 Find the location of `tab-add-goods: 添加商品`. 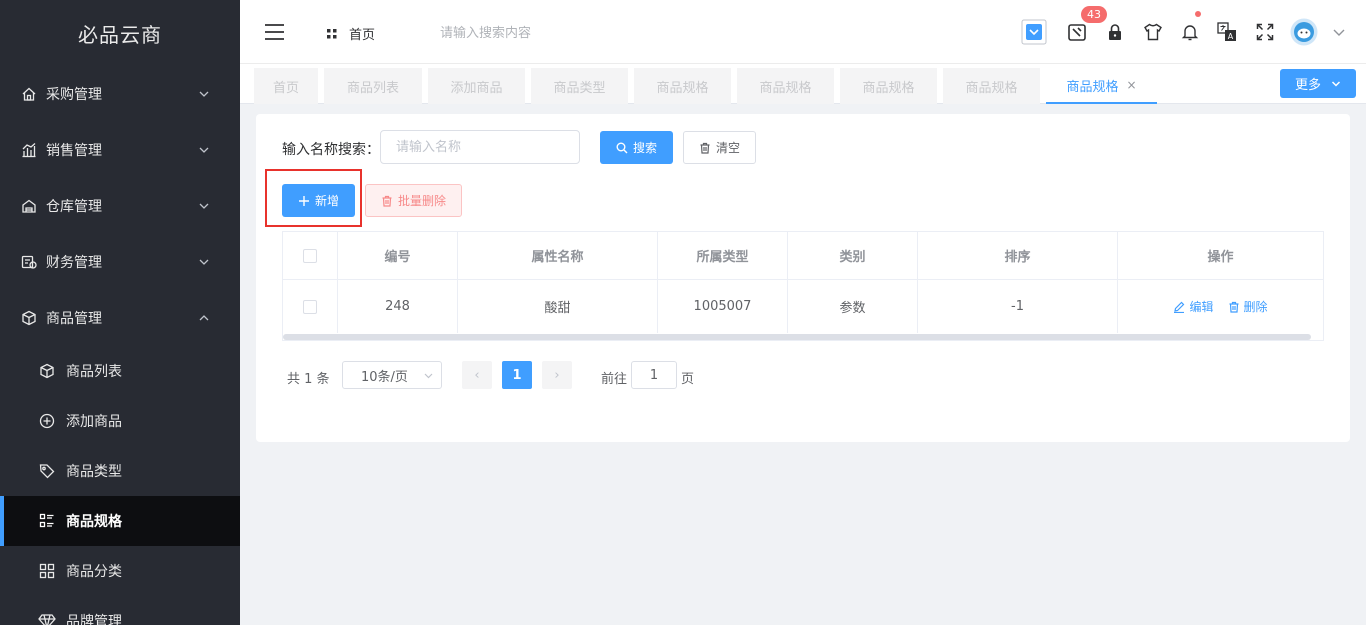

tab-add-goods: 添加商品 is located at coordinates (476, 86).